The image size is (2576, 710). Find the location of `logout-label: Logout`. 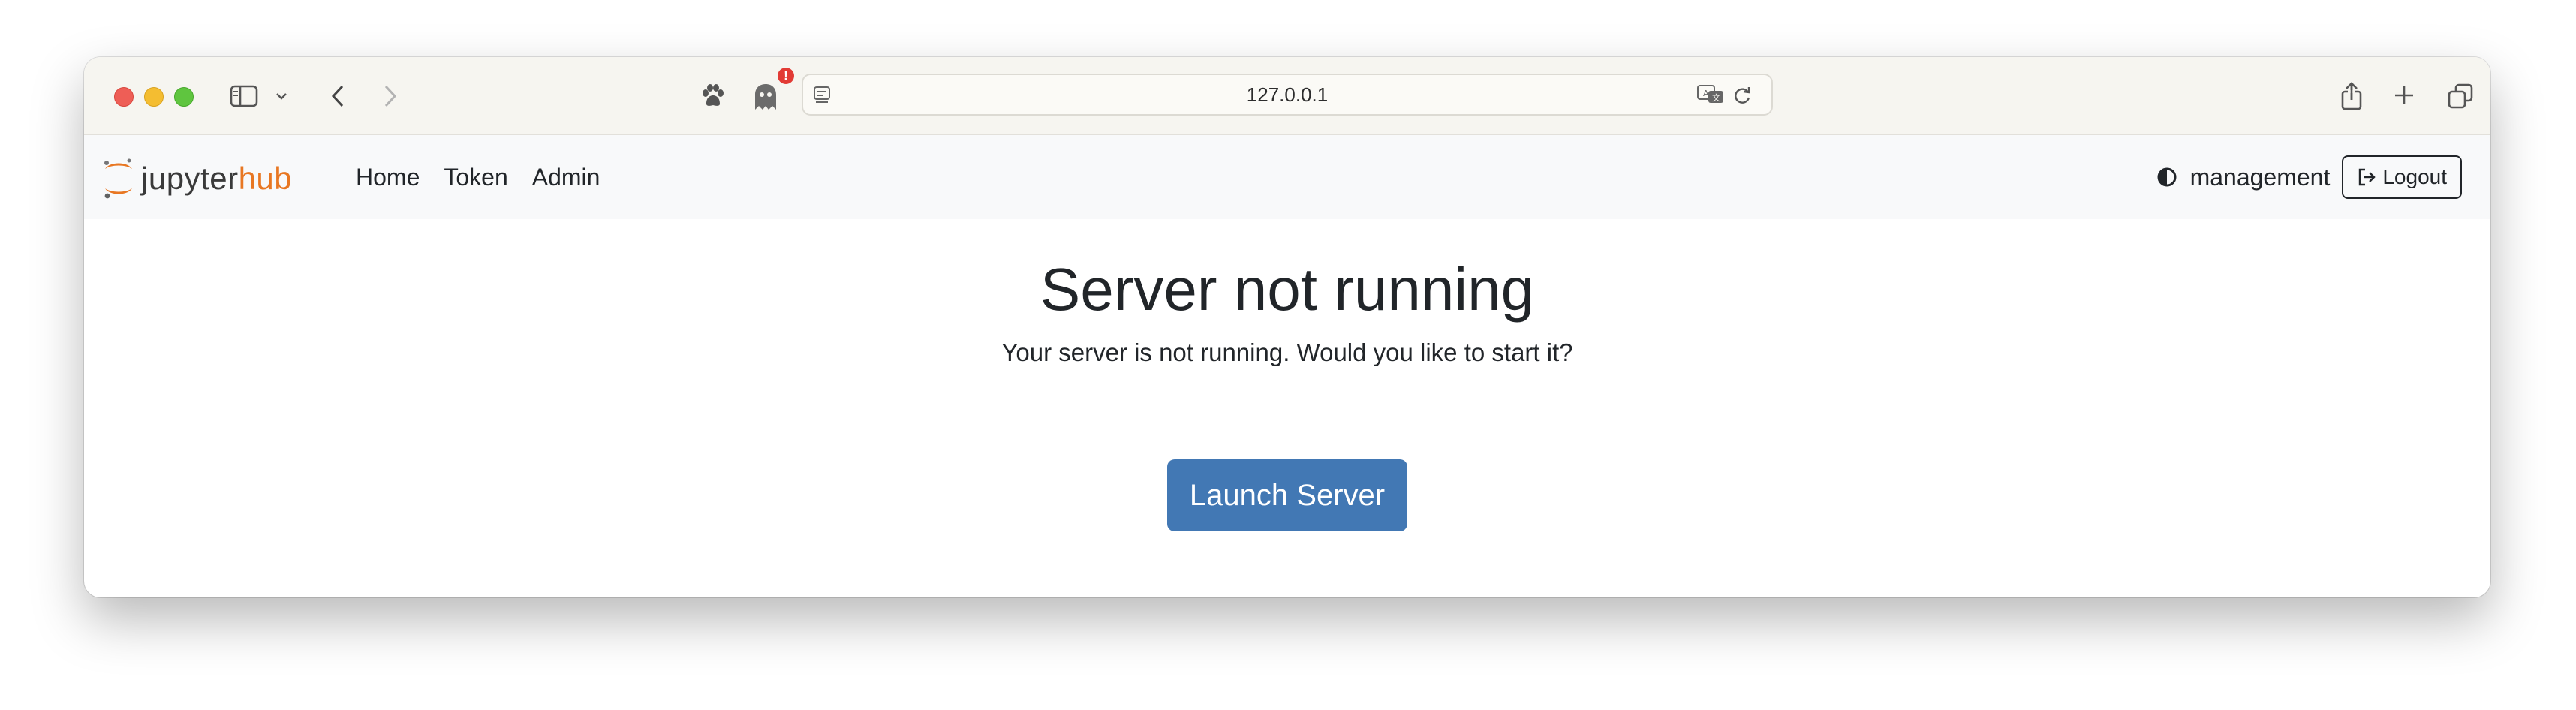

logout-label: Logout is located at coordinates (2414, 176).